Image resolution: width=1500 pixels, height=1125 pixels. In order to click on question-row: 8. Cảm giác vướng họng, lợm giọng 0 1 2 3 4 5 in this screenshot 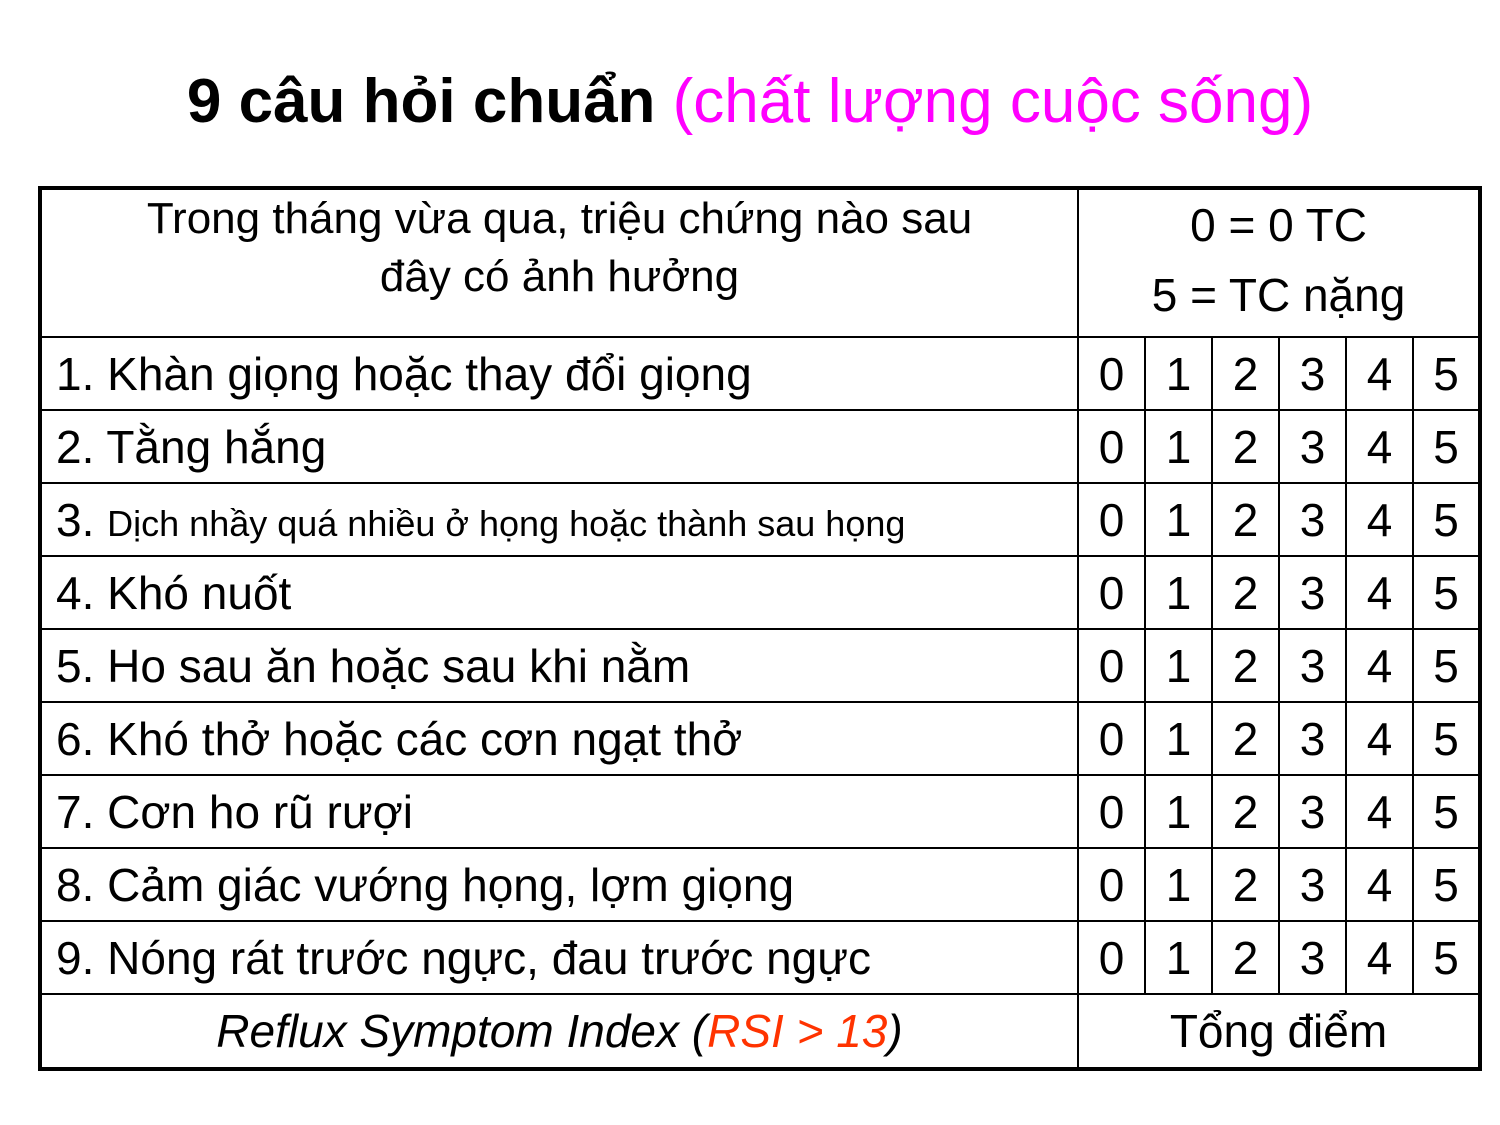, I will do `click(760, 884)`.